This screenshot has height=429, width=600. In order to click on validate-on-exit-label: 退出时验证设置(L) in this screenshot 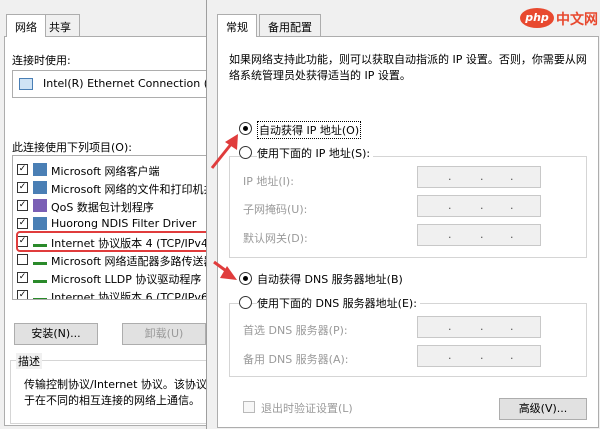, I will do `click(307, 408)`.